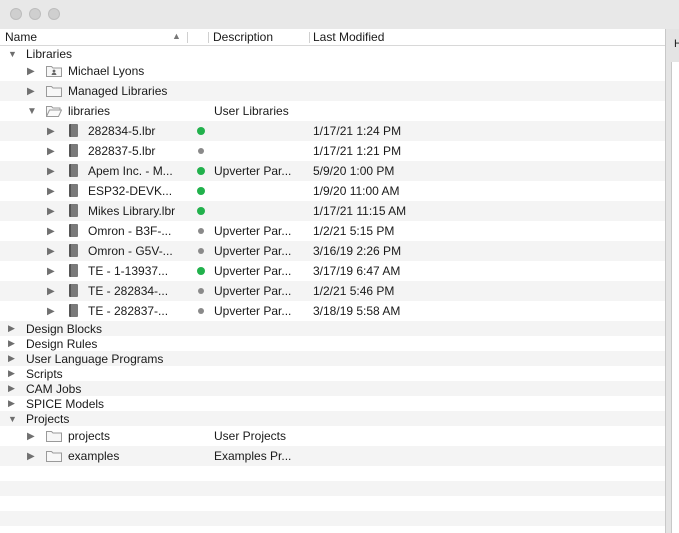  Describe the element at coordinates (21, 37) in the screenshot. I see `column-name: Name` at that location.